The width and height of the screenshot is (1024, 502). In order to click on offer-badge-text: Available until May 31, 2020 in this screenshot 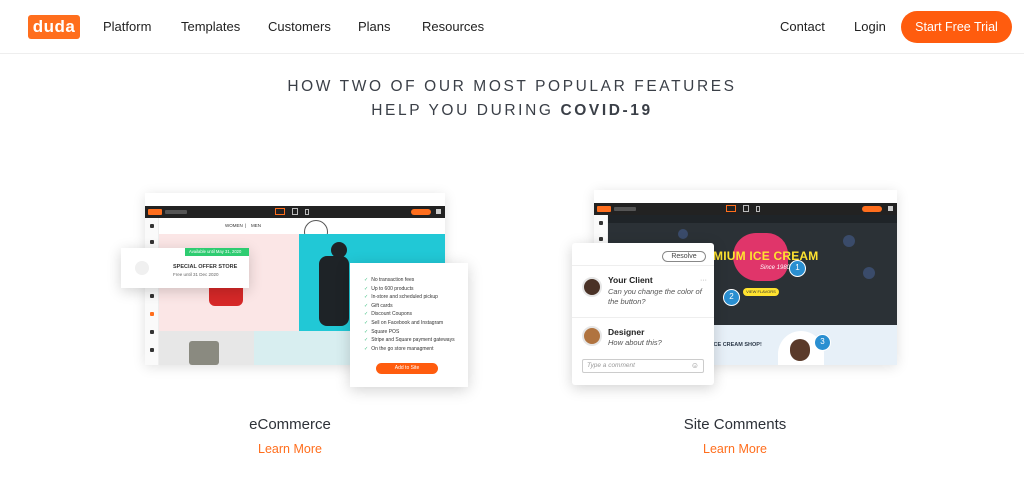, I will do `click(215, 251)`.